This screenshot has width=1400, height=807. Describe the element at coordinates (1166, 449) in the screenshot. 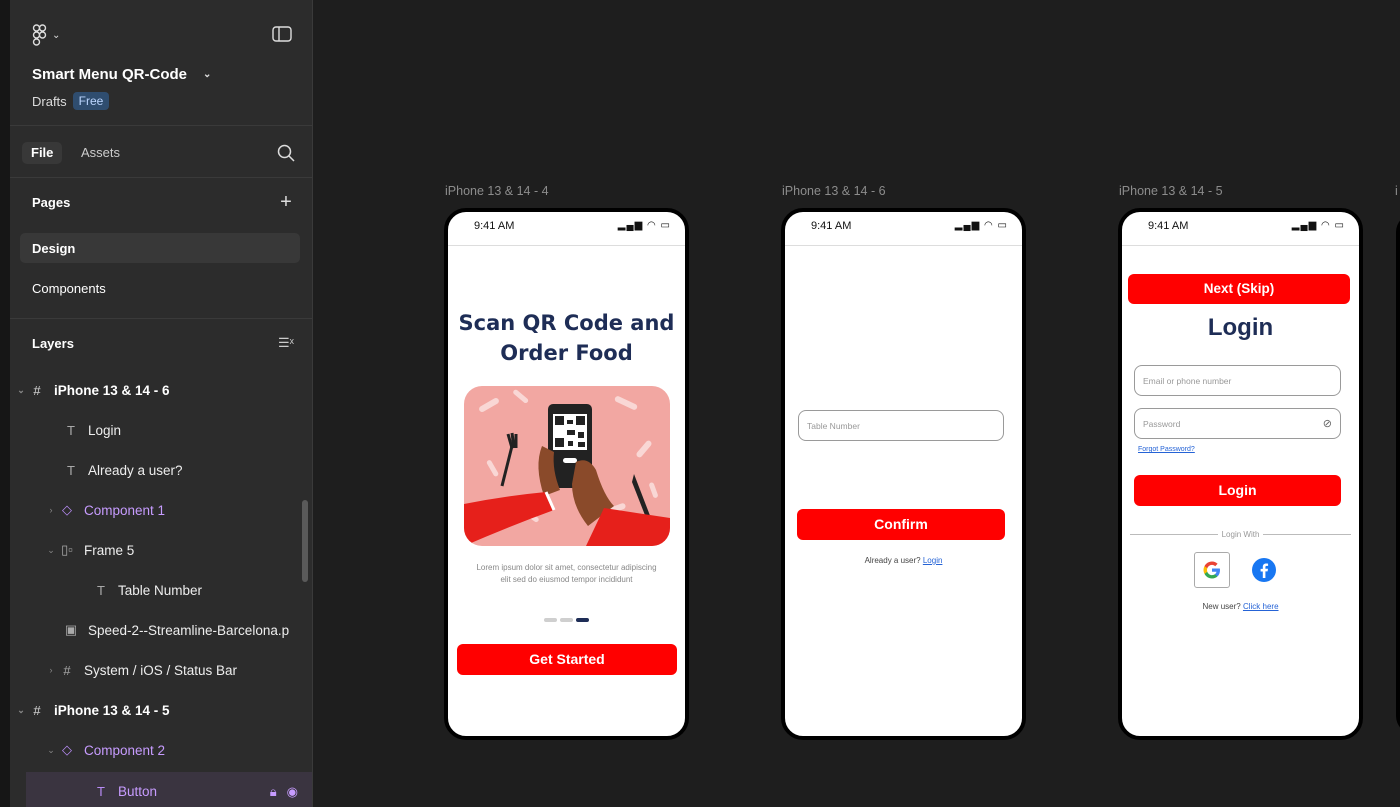

I see `forgot-password-link: Forgot Password?` at that location.